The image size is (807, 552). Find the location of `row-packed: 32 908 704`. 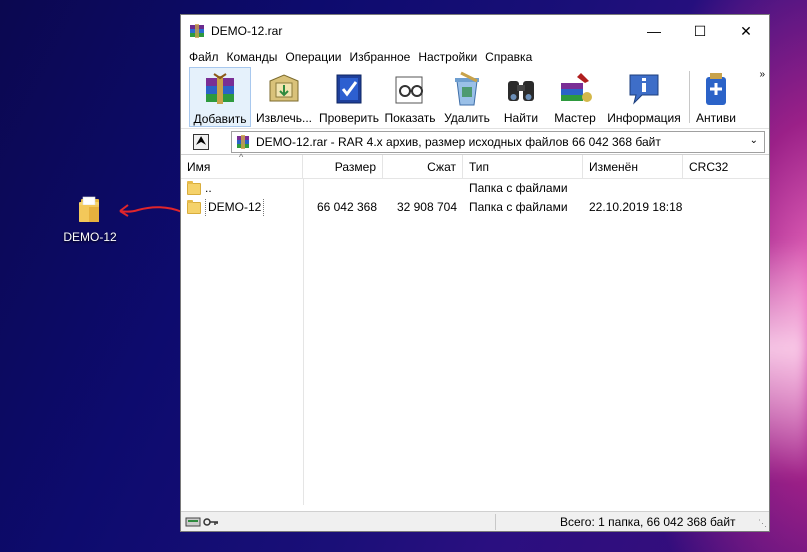

row-packed: 32 908 704 is located at coordinates (426, 207).